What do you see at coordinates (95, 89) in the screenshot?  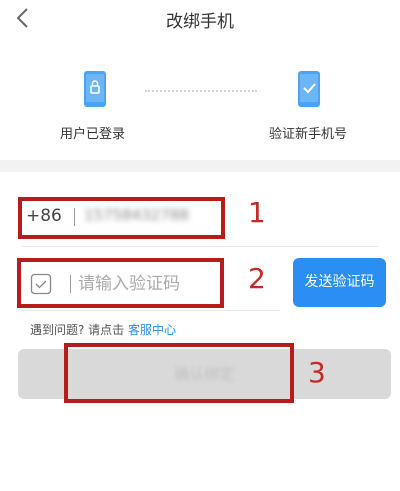 I see `phone-lock-icon` at bounding box center [95, 89].